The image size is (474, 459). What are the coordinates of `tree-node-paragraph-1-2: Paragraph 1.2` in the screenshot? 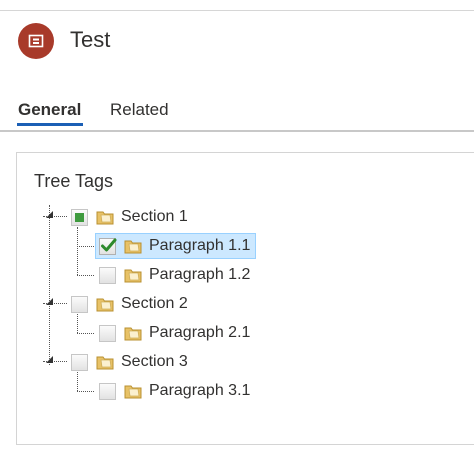 It's located at (174, 275).